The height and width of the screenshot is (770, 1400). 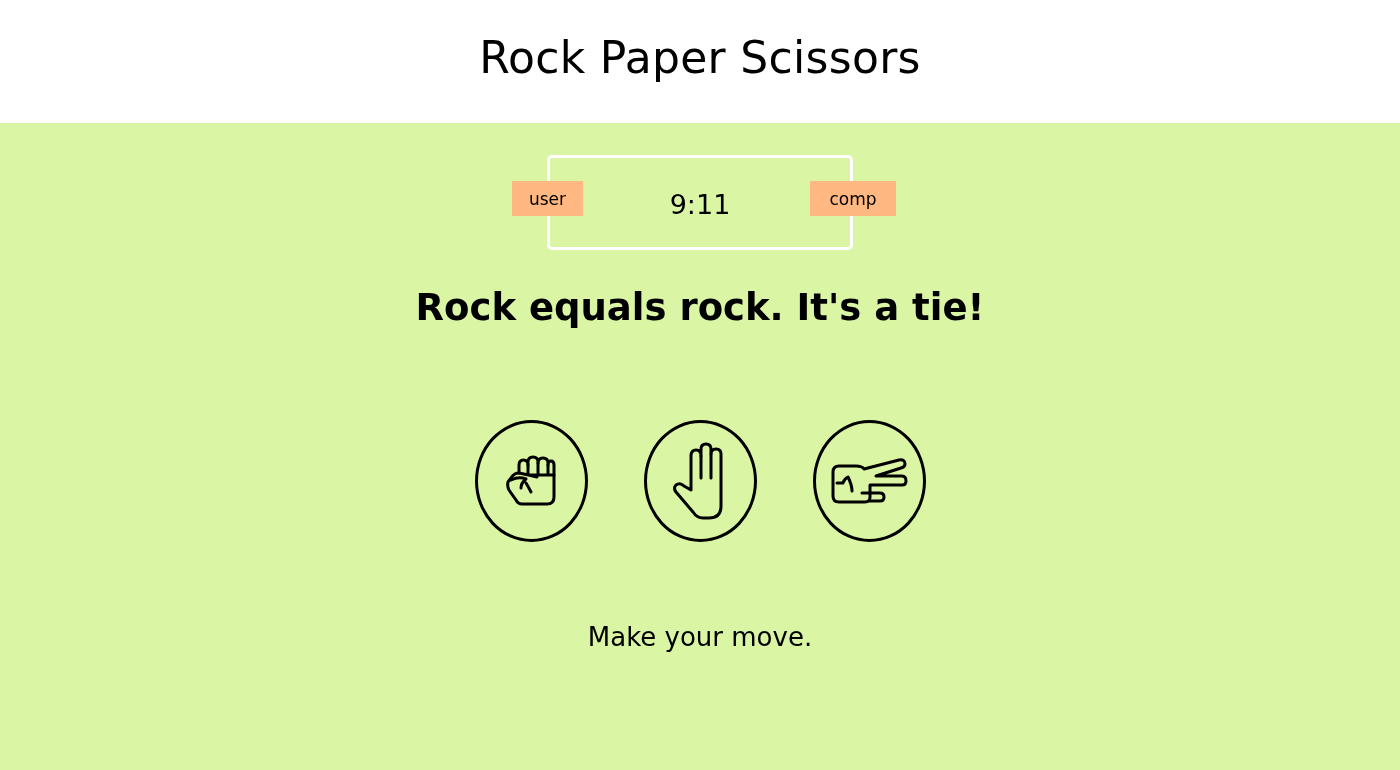 I want to click on two-finger-hand-button, so click(x=869, y=481).